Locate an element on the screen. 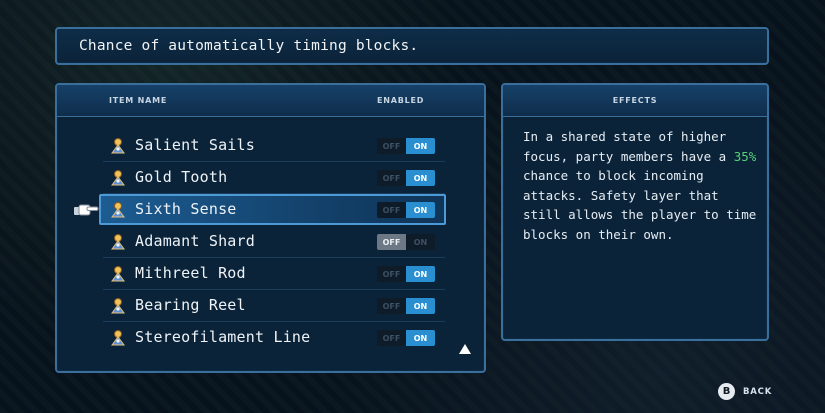 Image resolution: width=825 pixels, height=413 pixels. enabled-column-header: ENABLED is located at coordinates (401, 100).